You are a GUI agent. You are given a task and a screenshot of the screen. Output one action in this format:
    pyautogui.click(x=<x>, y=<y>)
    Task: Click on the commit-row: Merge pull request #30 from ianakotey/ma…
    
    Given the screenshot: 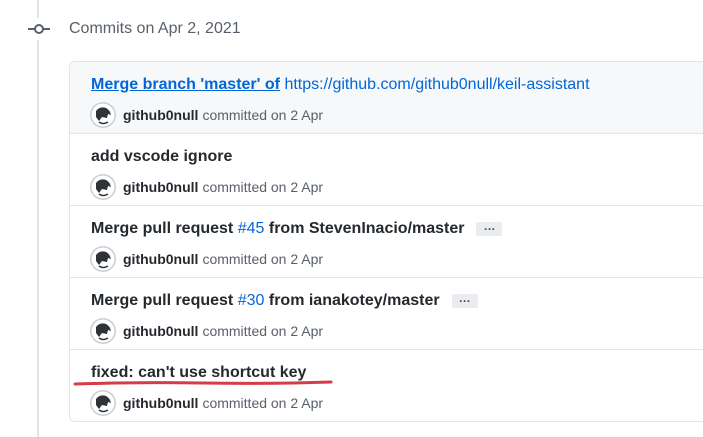 What is the action you would take?
    pyautogui.click(x=386, y=314)
    